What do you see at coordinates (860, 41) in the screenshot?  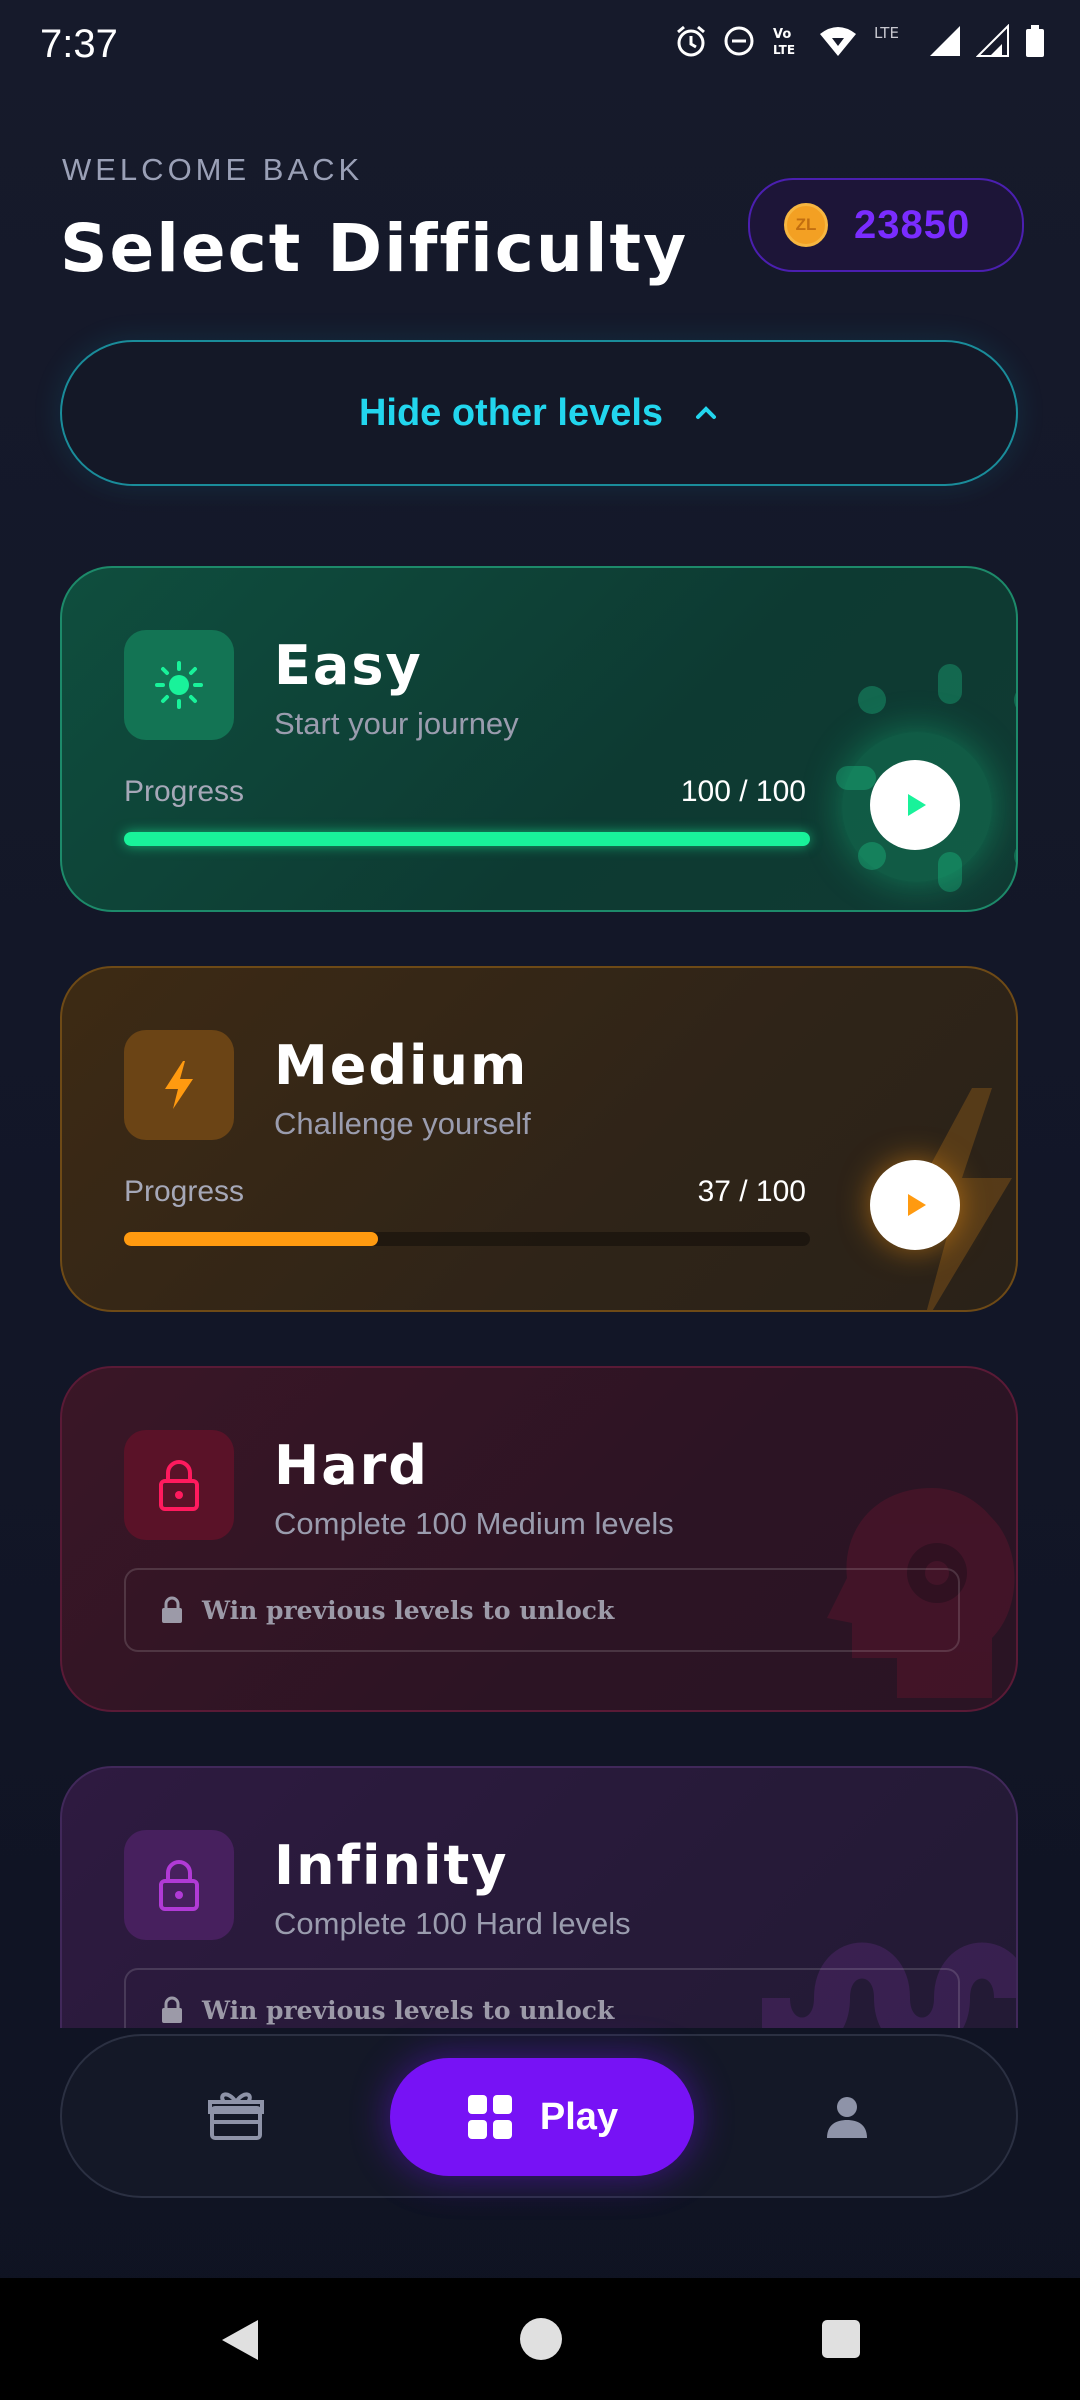 I see `status-icons: Vo LTE LTE` at bounding box center [860, 41].